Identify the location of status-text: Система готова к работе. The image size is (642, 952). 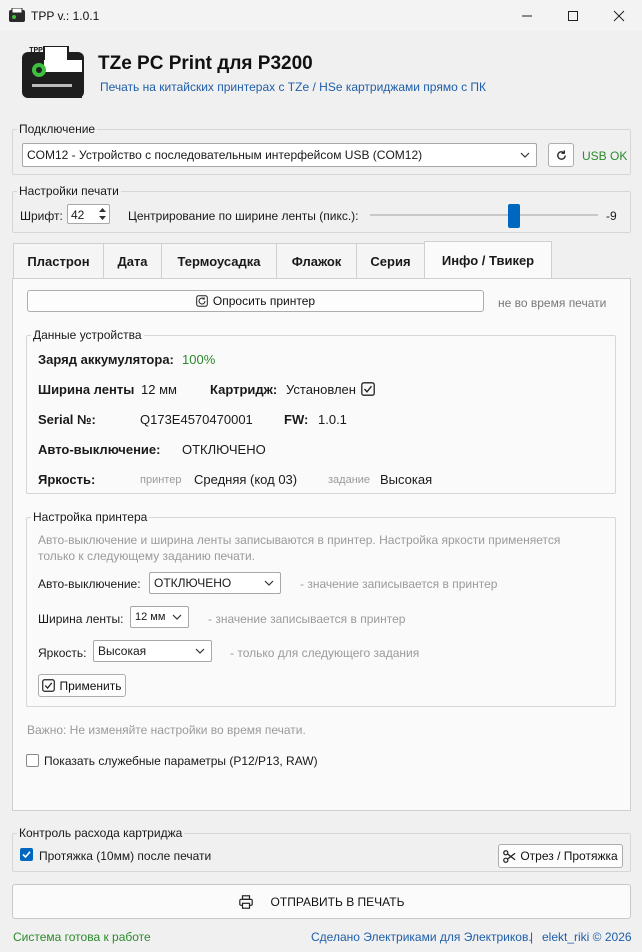
(82, 937).